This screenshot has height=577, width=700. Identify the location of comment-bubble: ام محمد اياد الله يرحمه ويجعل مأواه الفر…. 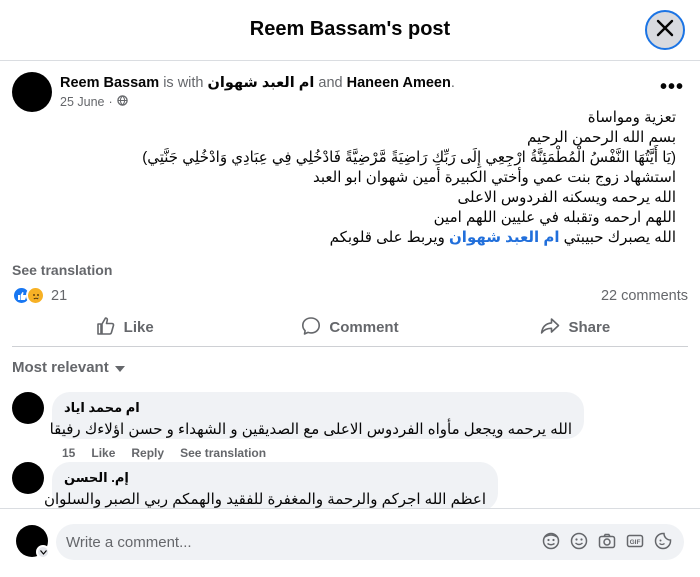
(316, 415).